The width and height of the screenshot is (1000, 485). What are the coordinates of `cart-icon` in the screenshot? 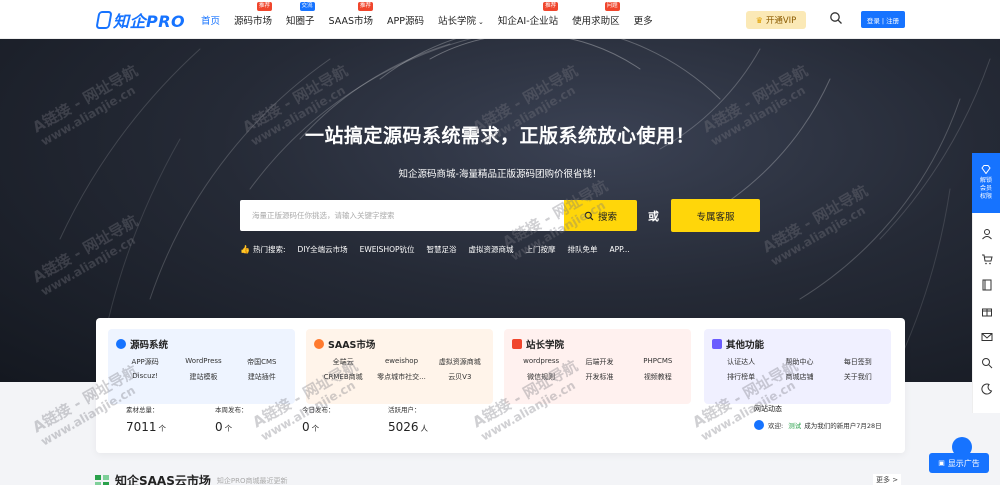 It's located at (987, 259).